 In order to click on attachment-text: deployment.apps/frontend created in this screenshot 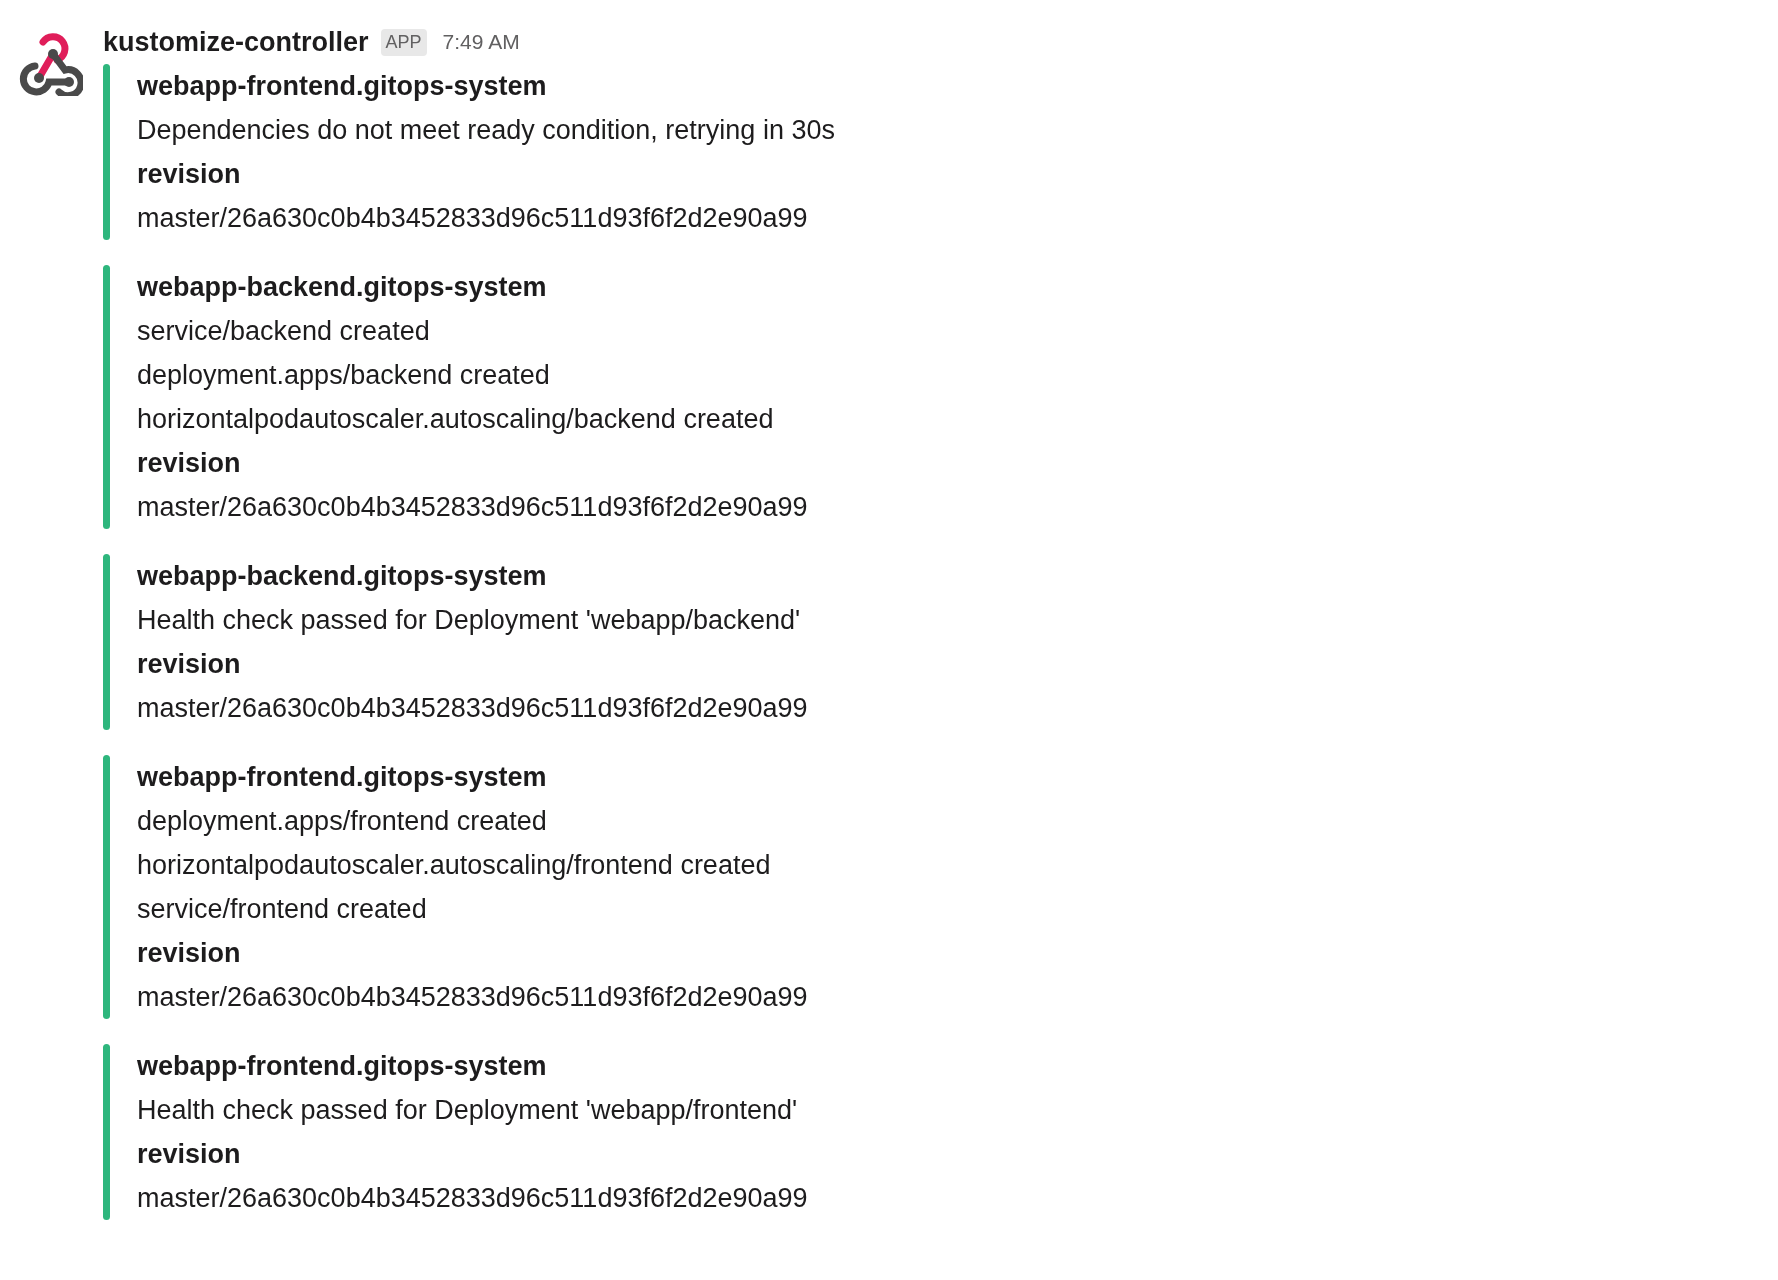, I will do `click(342, 821)`.